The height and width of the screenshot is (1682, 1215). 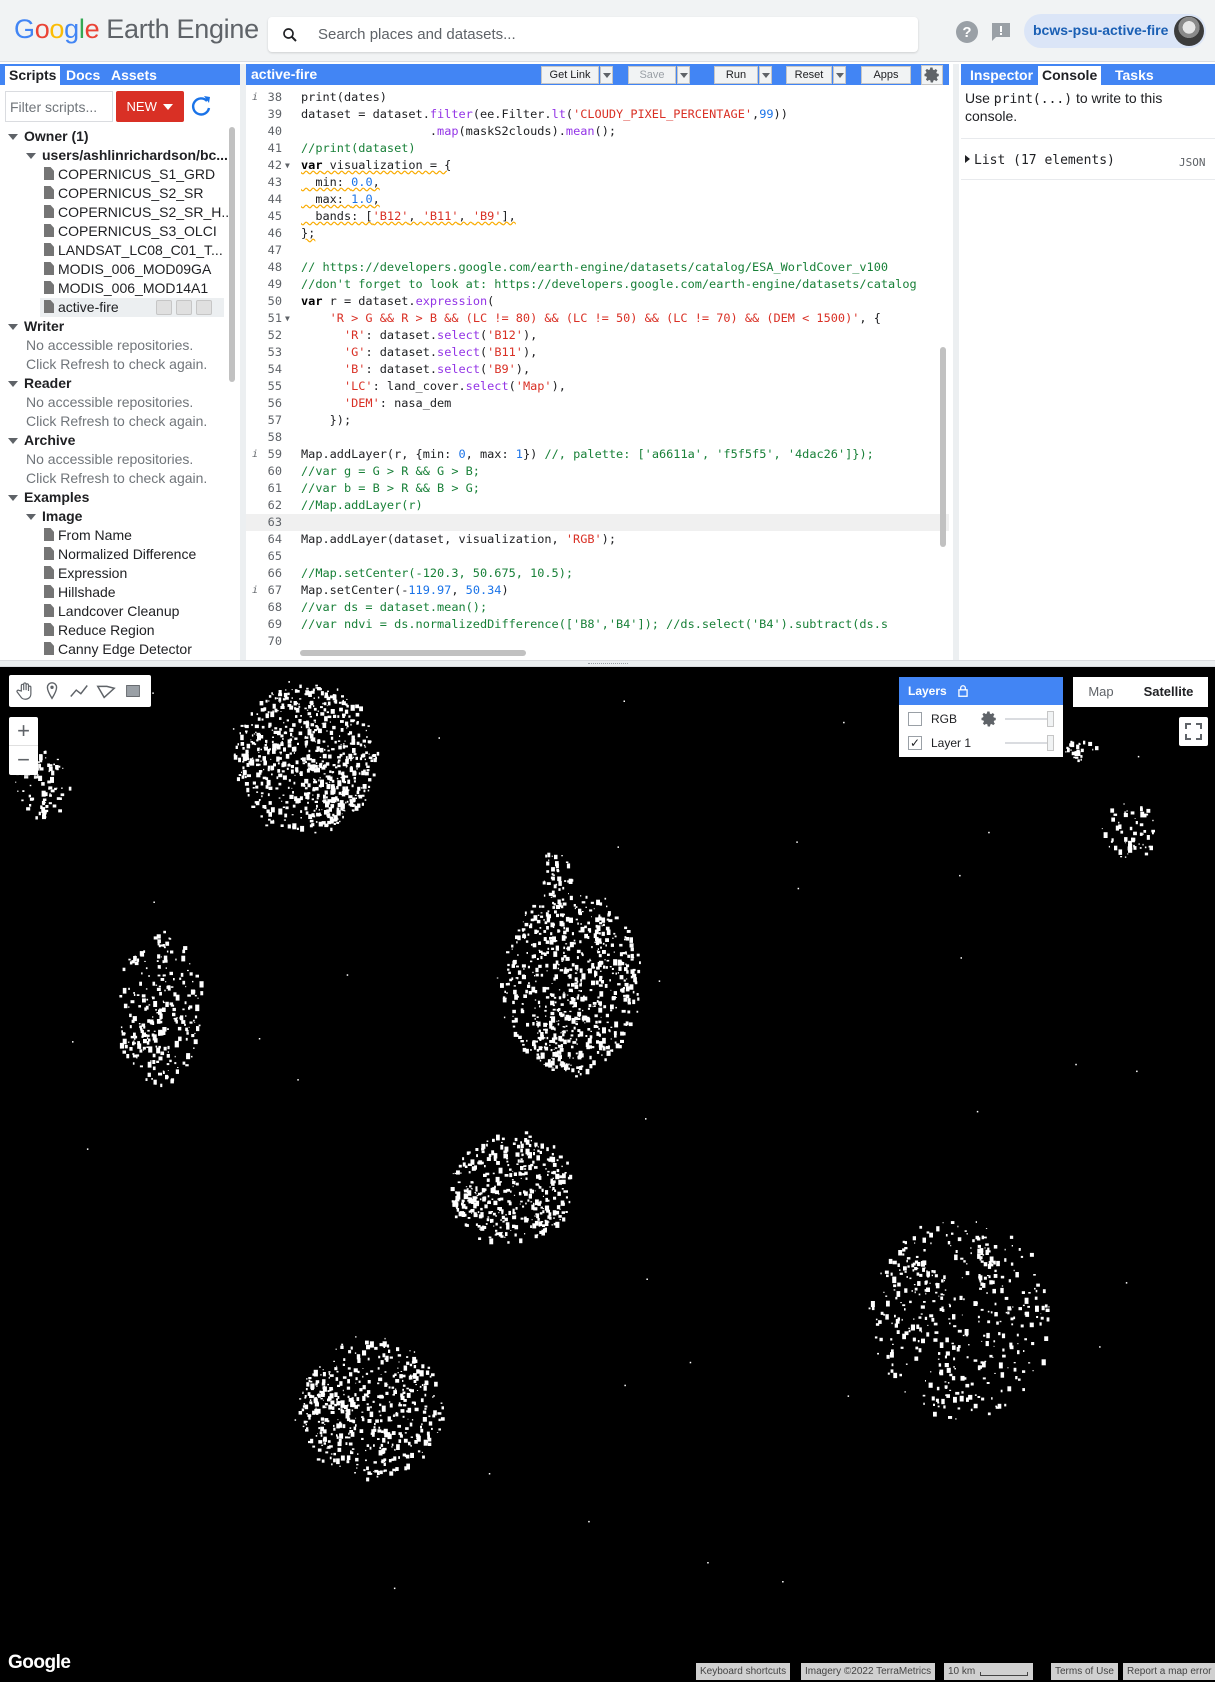 I want to click on tree-script-item: Normalized Difference, so click(x=120, y=554).